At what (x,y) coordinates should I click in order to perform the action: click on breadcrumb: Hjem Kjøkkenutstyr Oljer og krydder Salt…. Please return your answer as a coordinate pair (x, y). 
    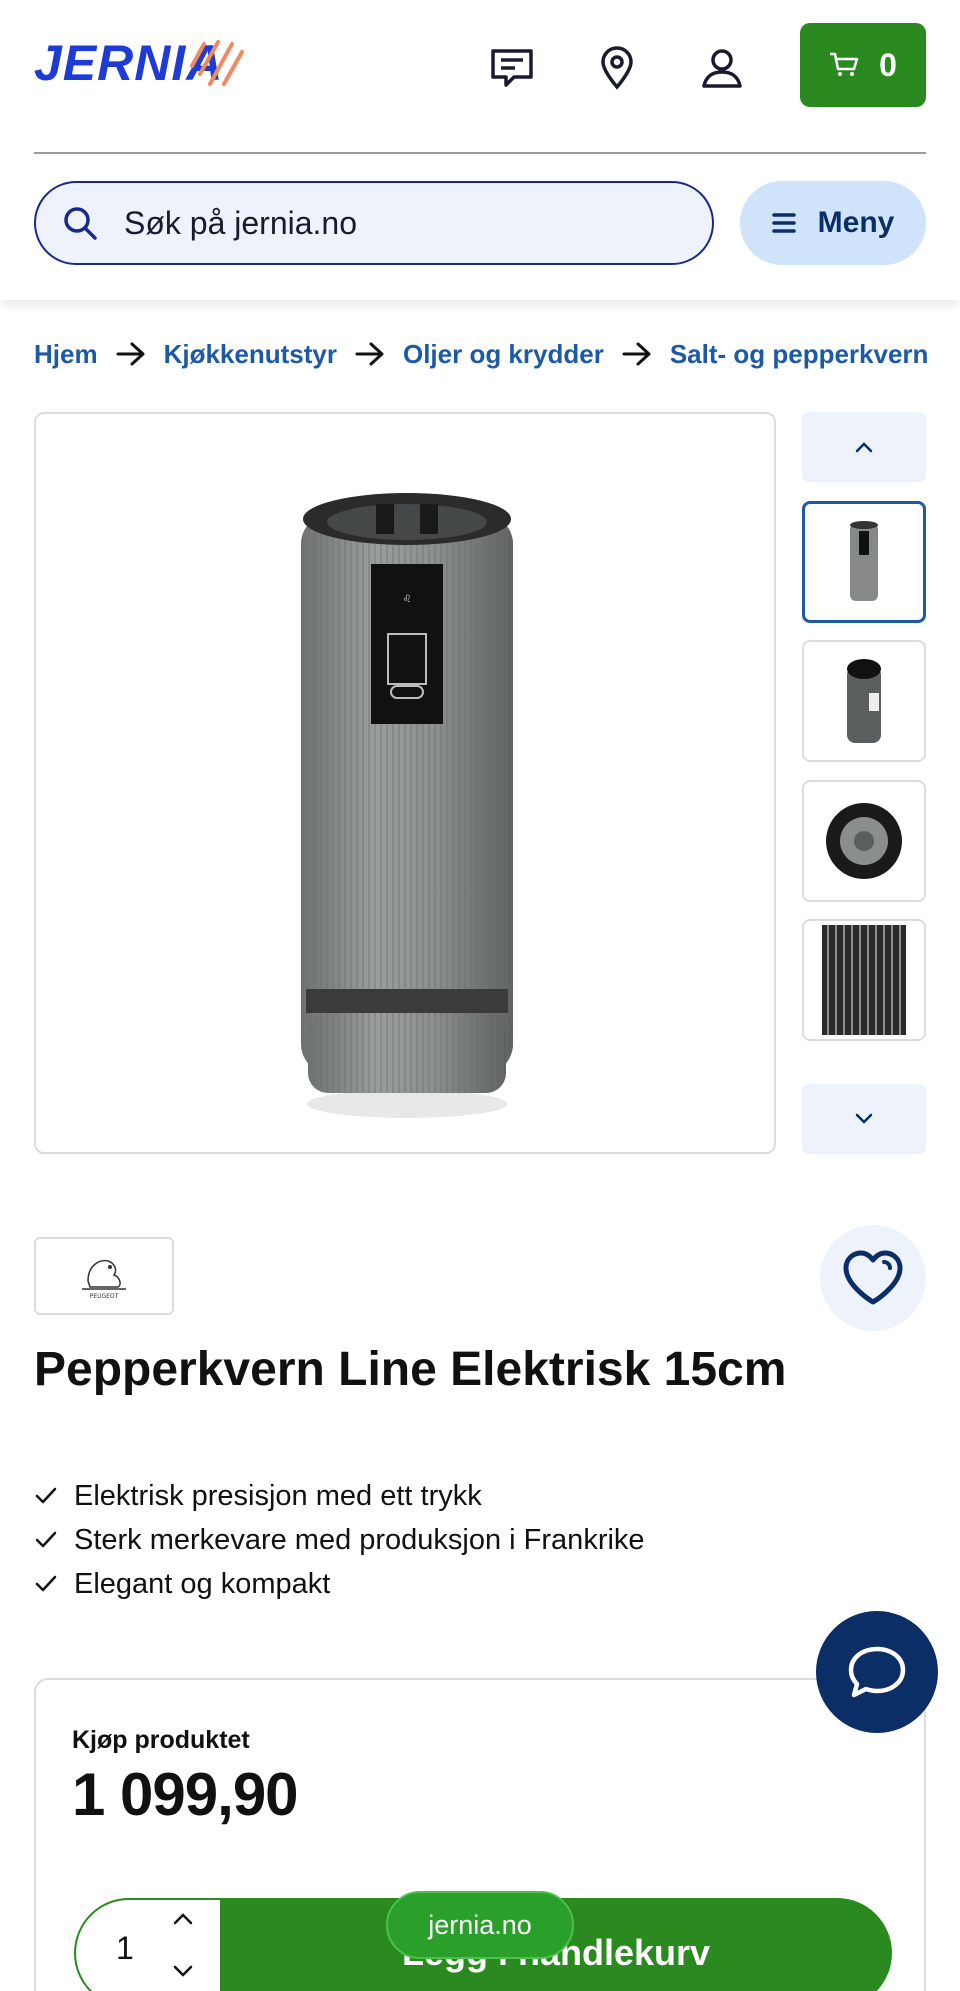
    Looking at the image, I should click on (497, 354).